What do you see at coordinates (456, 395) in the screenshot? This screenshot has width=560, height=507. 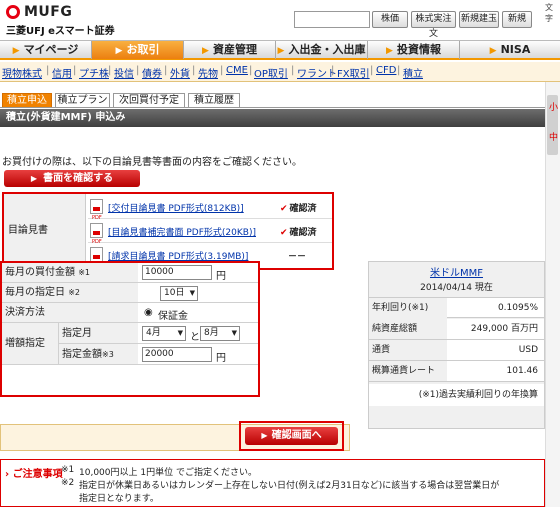 I see `fund-footnote: (※1)過去実績利回りの年換算` at bounding box center [456, 395].